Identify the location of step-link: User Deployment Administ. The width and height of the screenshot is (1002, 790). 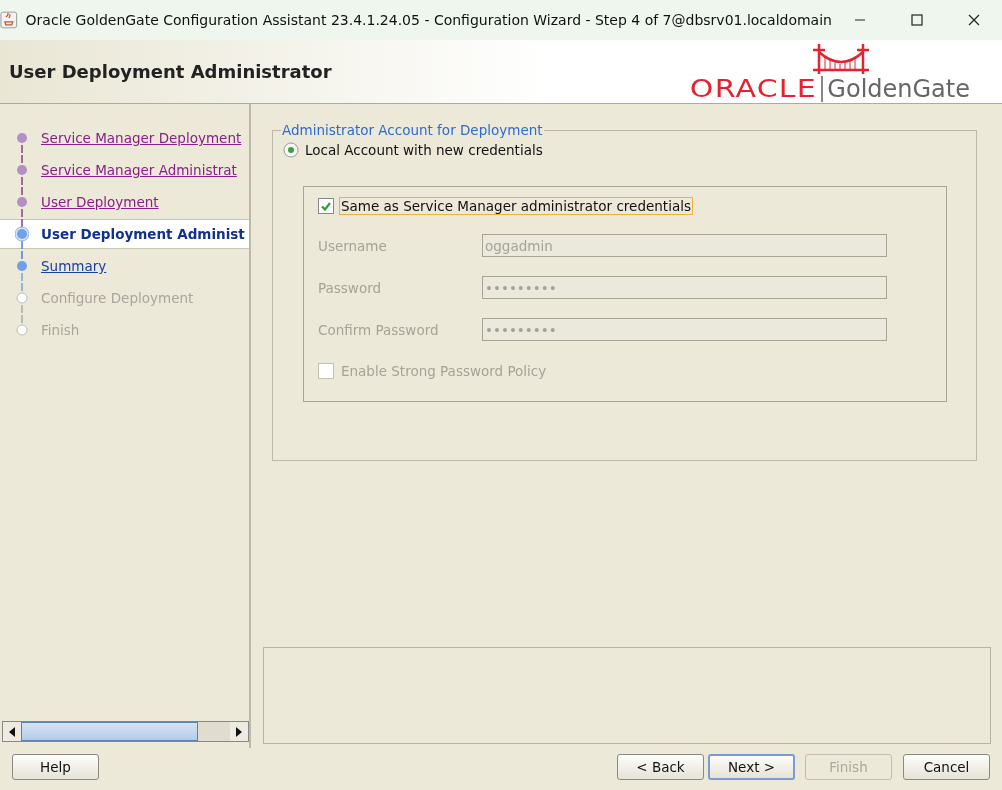
(124, 234).